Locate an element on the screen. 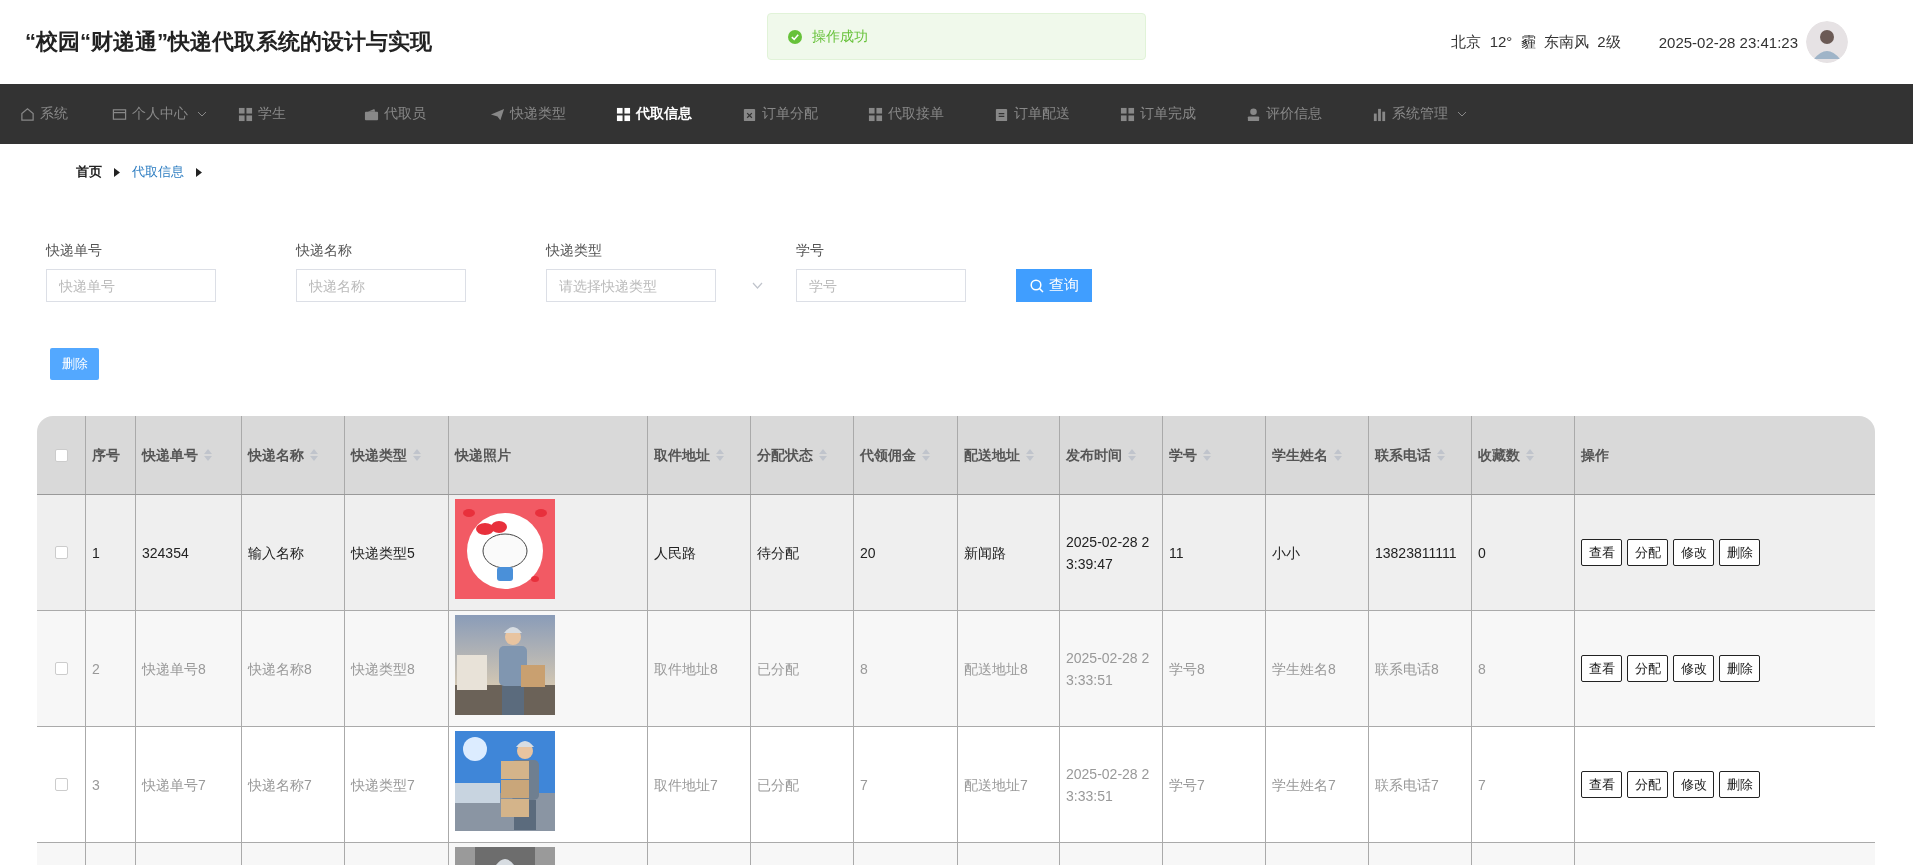 The image size is (1913, 865). table-cell-text: 学生姓名8 is located at coordinates (1304, 669).